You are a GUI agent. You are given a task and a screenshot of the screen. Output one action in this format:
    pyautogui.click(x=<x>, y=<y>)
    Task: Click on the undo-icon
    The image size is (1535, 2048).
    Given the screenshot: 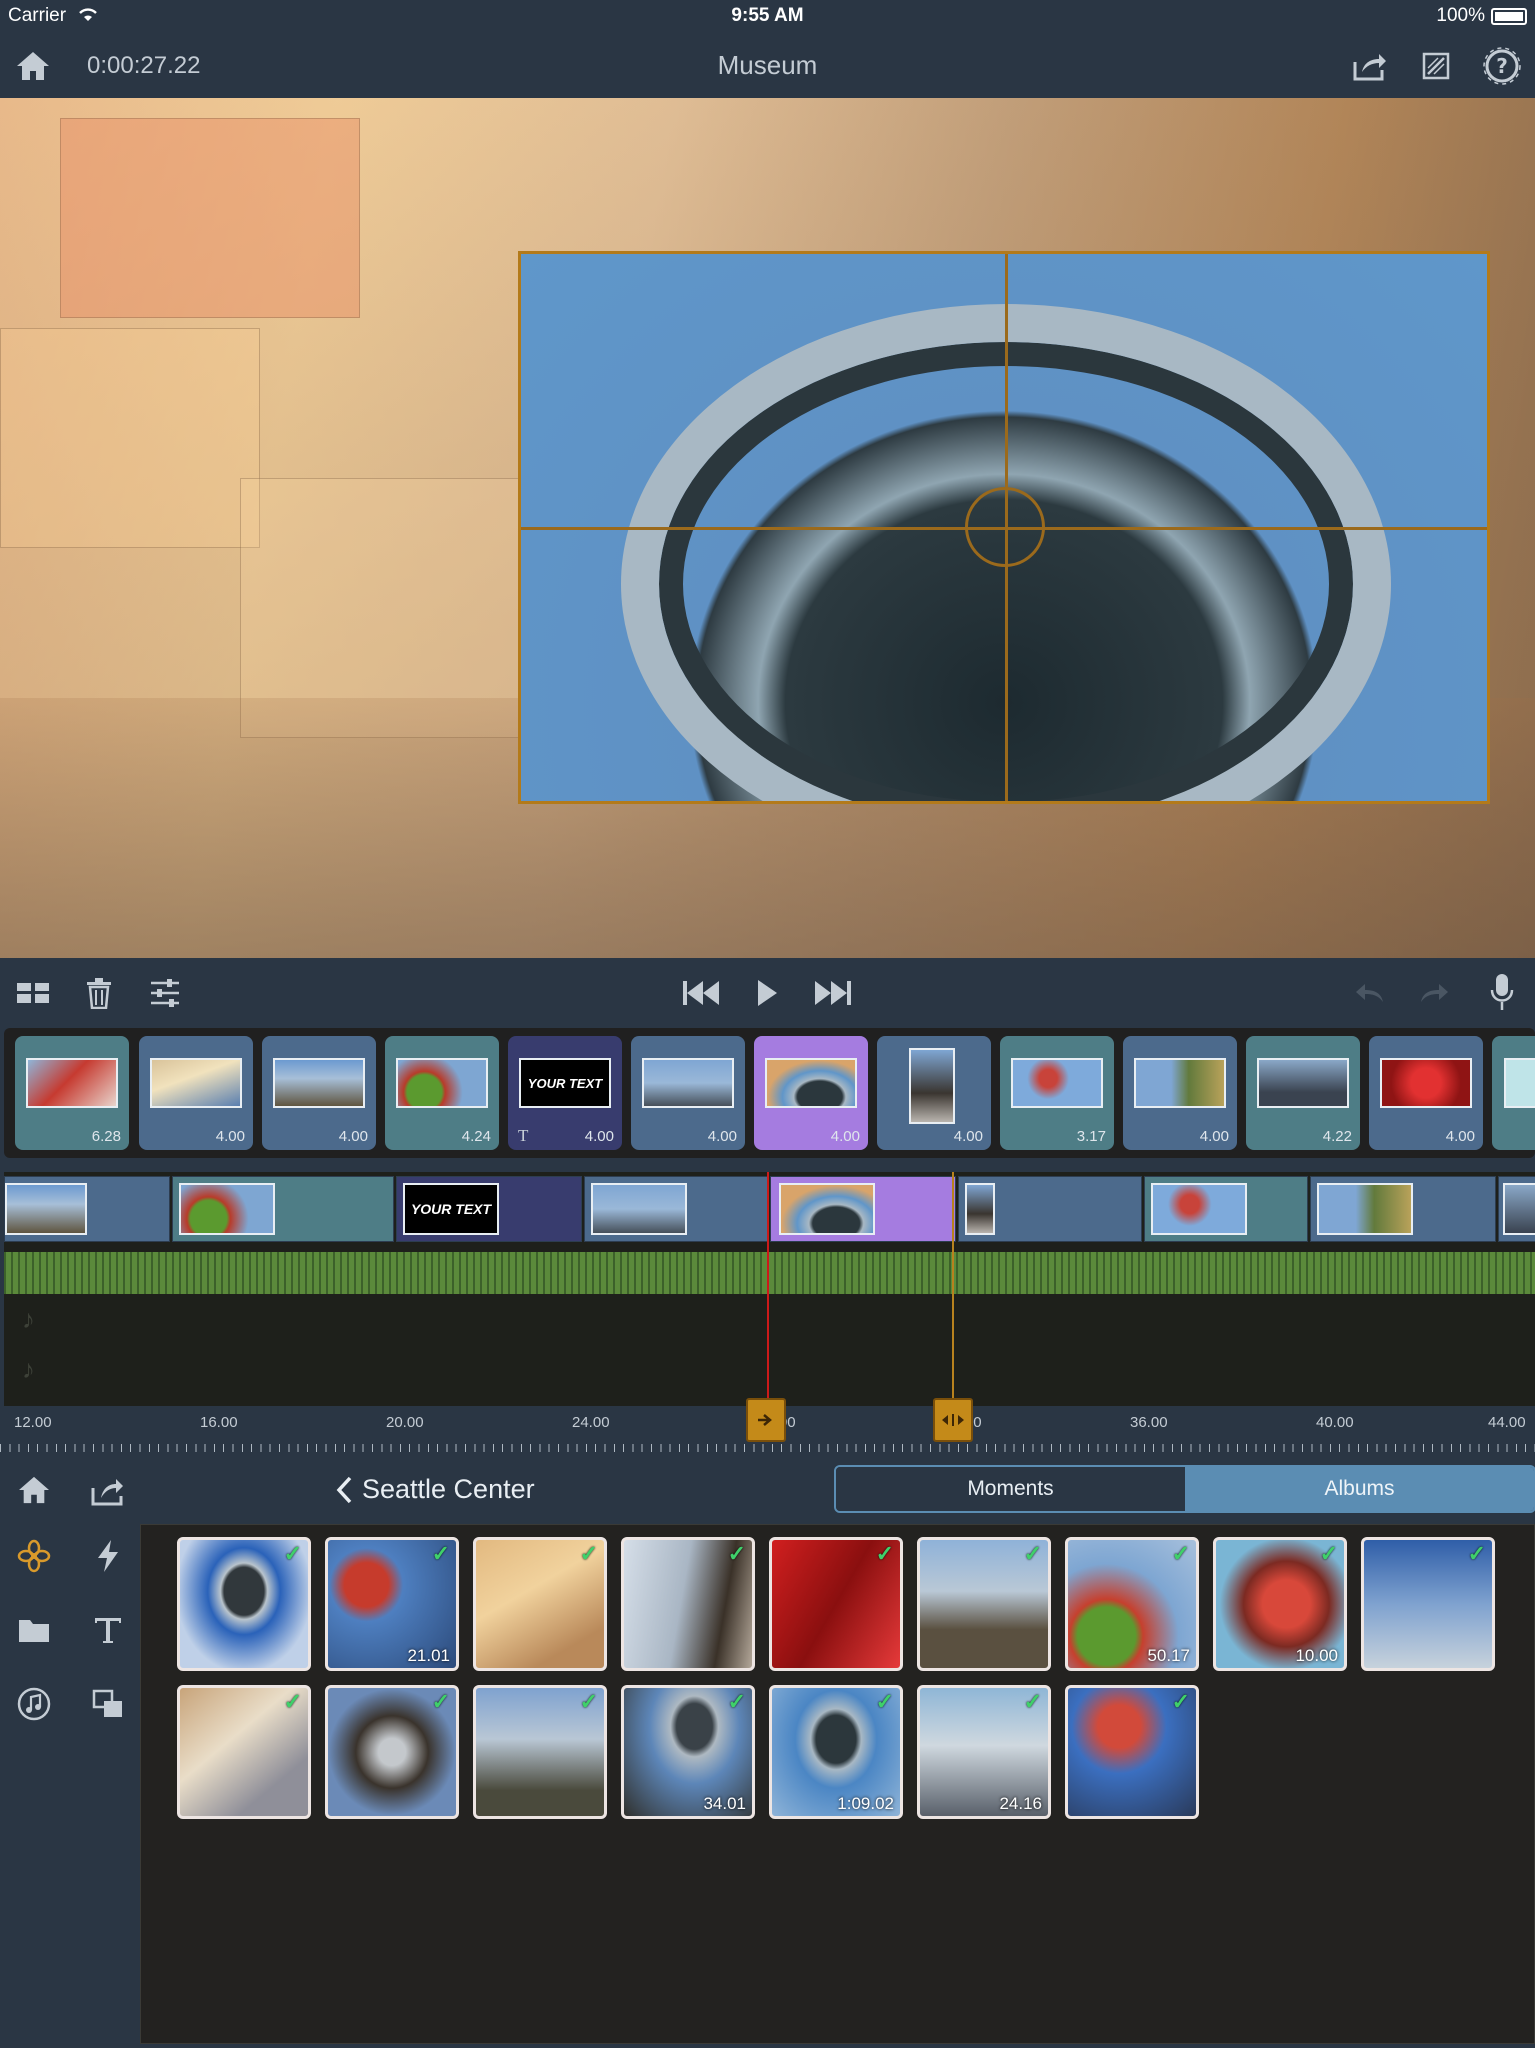 What is the action you would take?
    pyautogui.click(x=1370, y=993)
    